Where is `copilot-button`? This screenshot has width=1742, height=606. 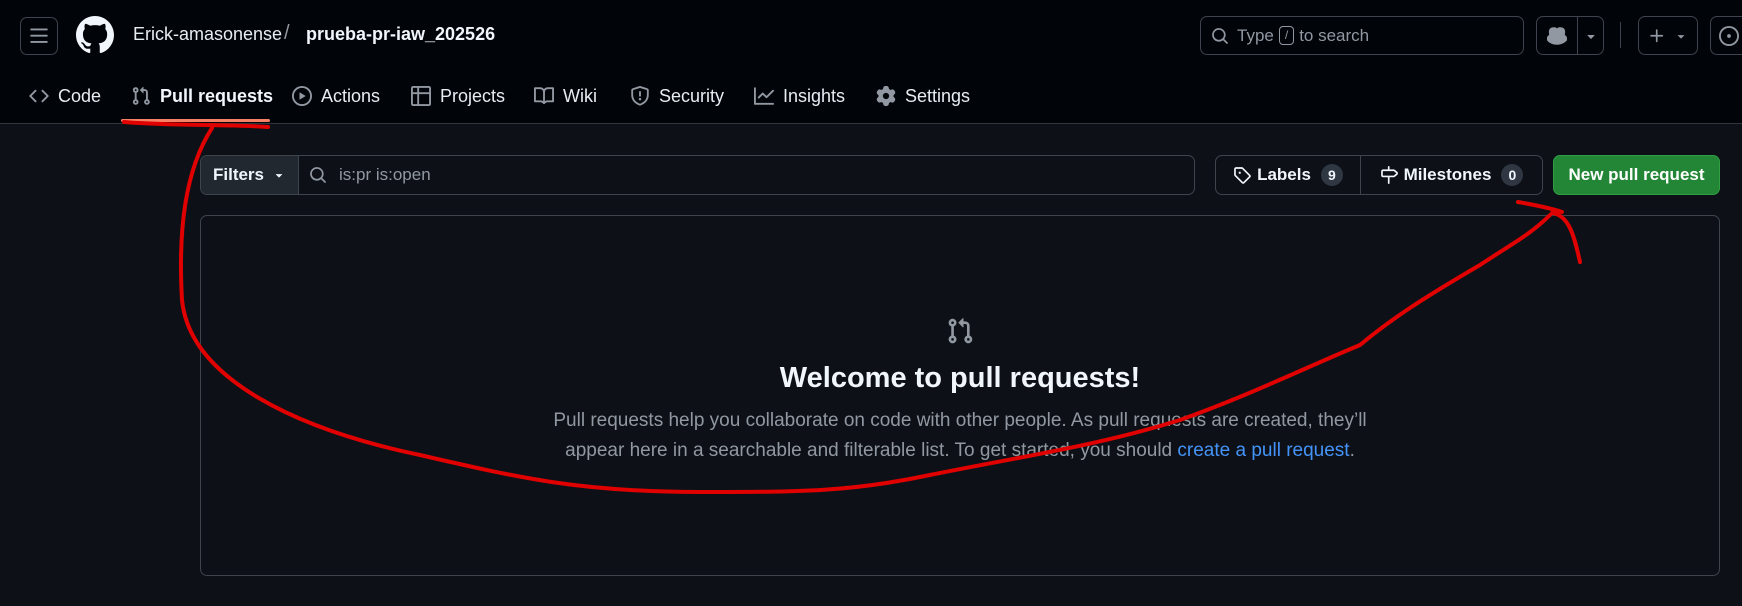 copilot-button is located at coordinates (1570, 35).